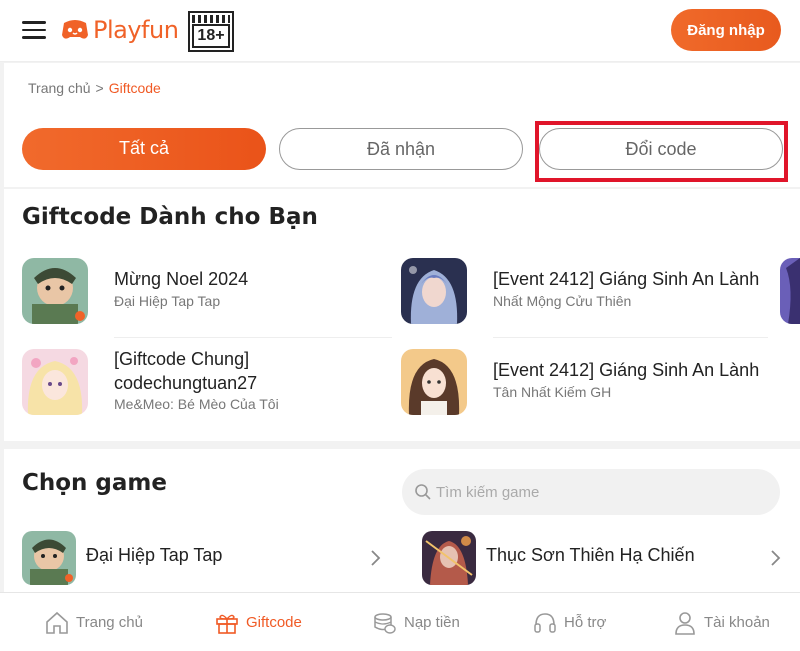 This screenshot has width=800, height=651. Describe the element at coordinates (661, 151) in the screenshot. I see `highlight-box` at that location.